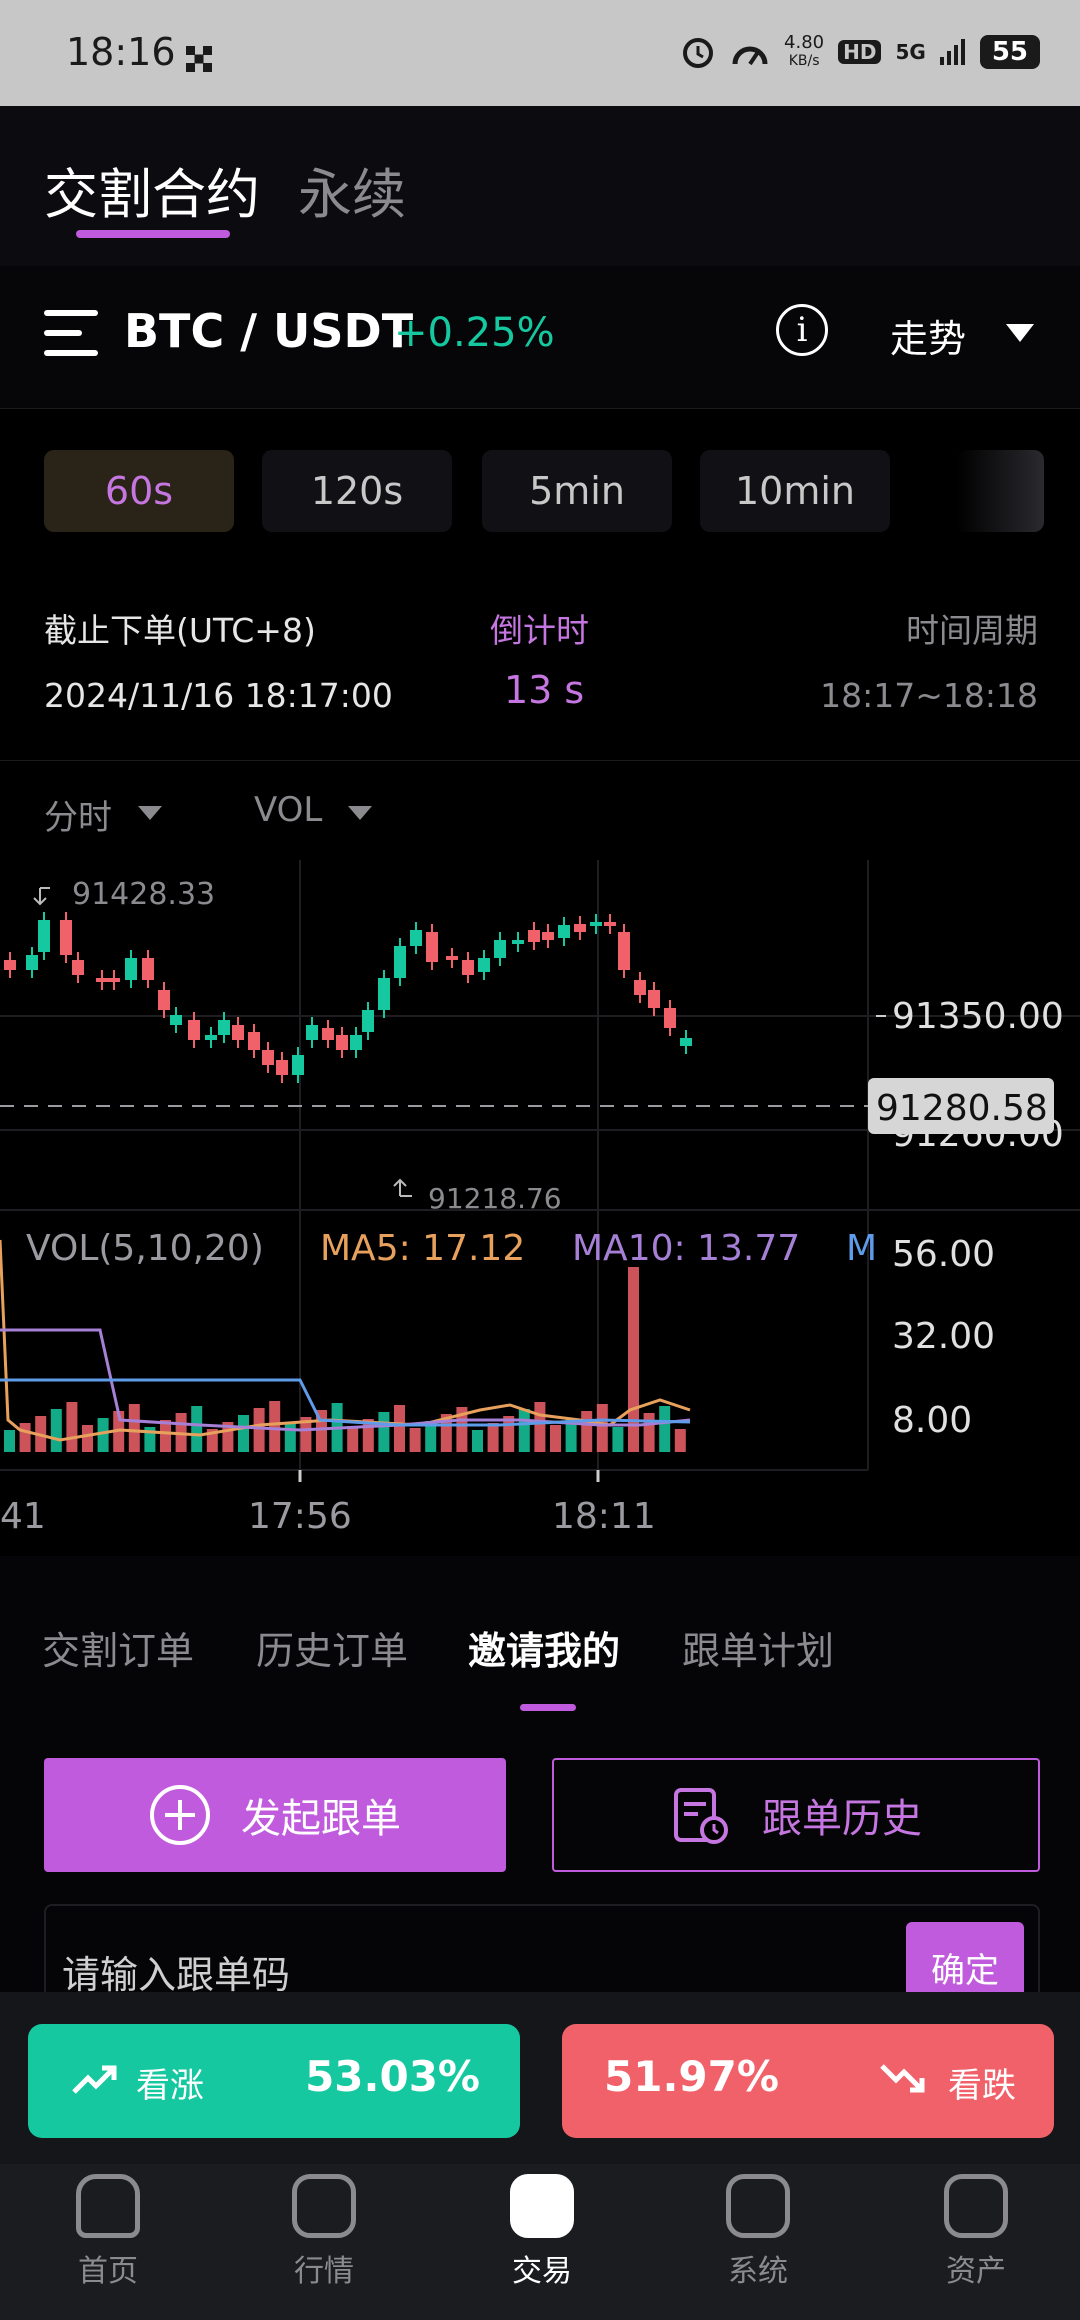  I want to click on trend-dropdown: 走势, so click(928, 335).